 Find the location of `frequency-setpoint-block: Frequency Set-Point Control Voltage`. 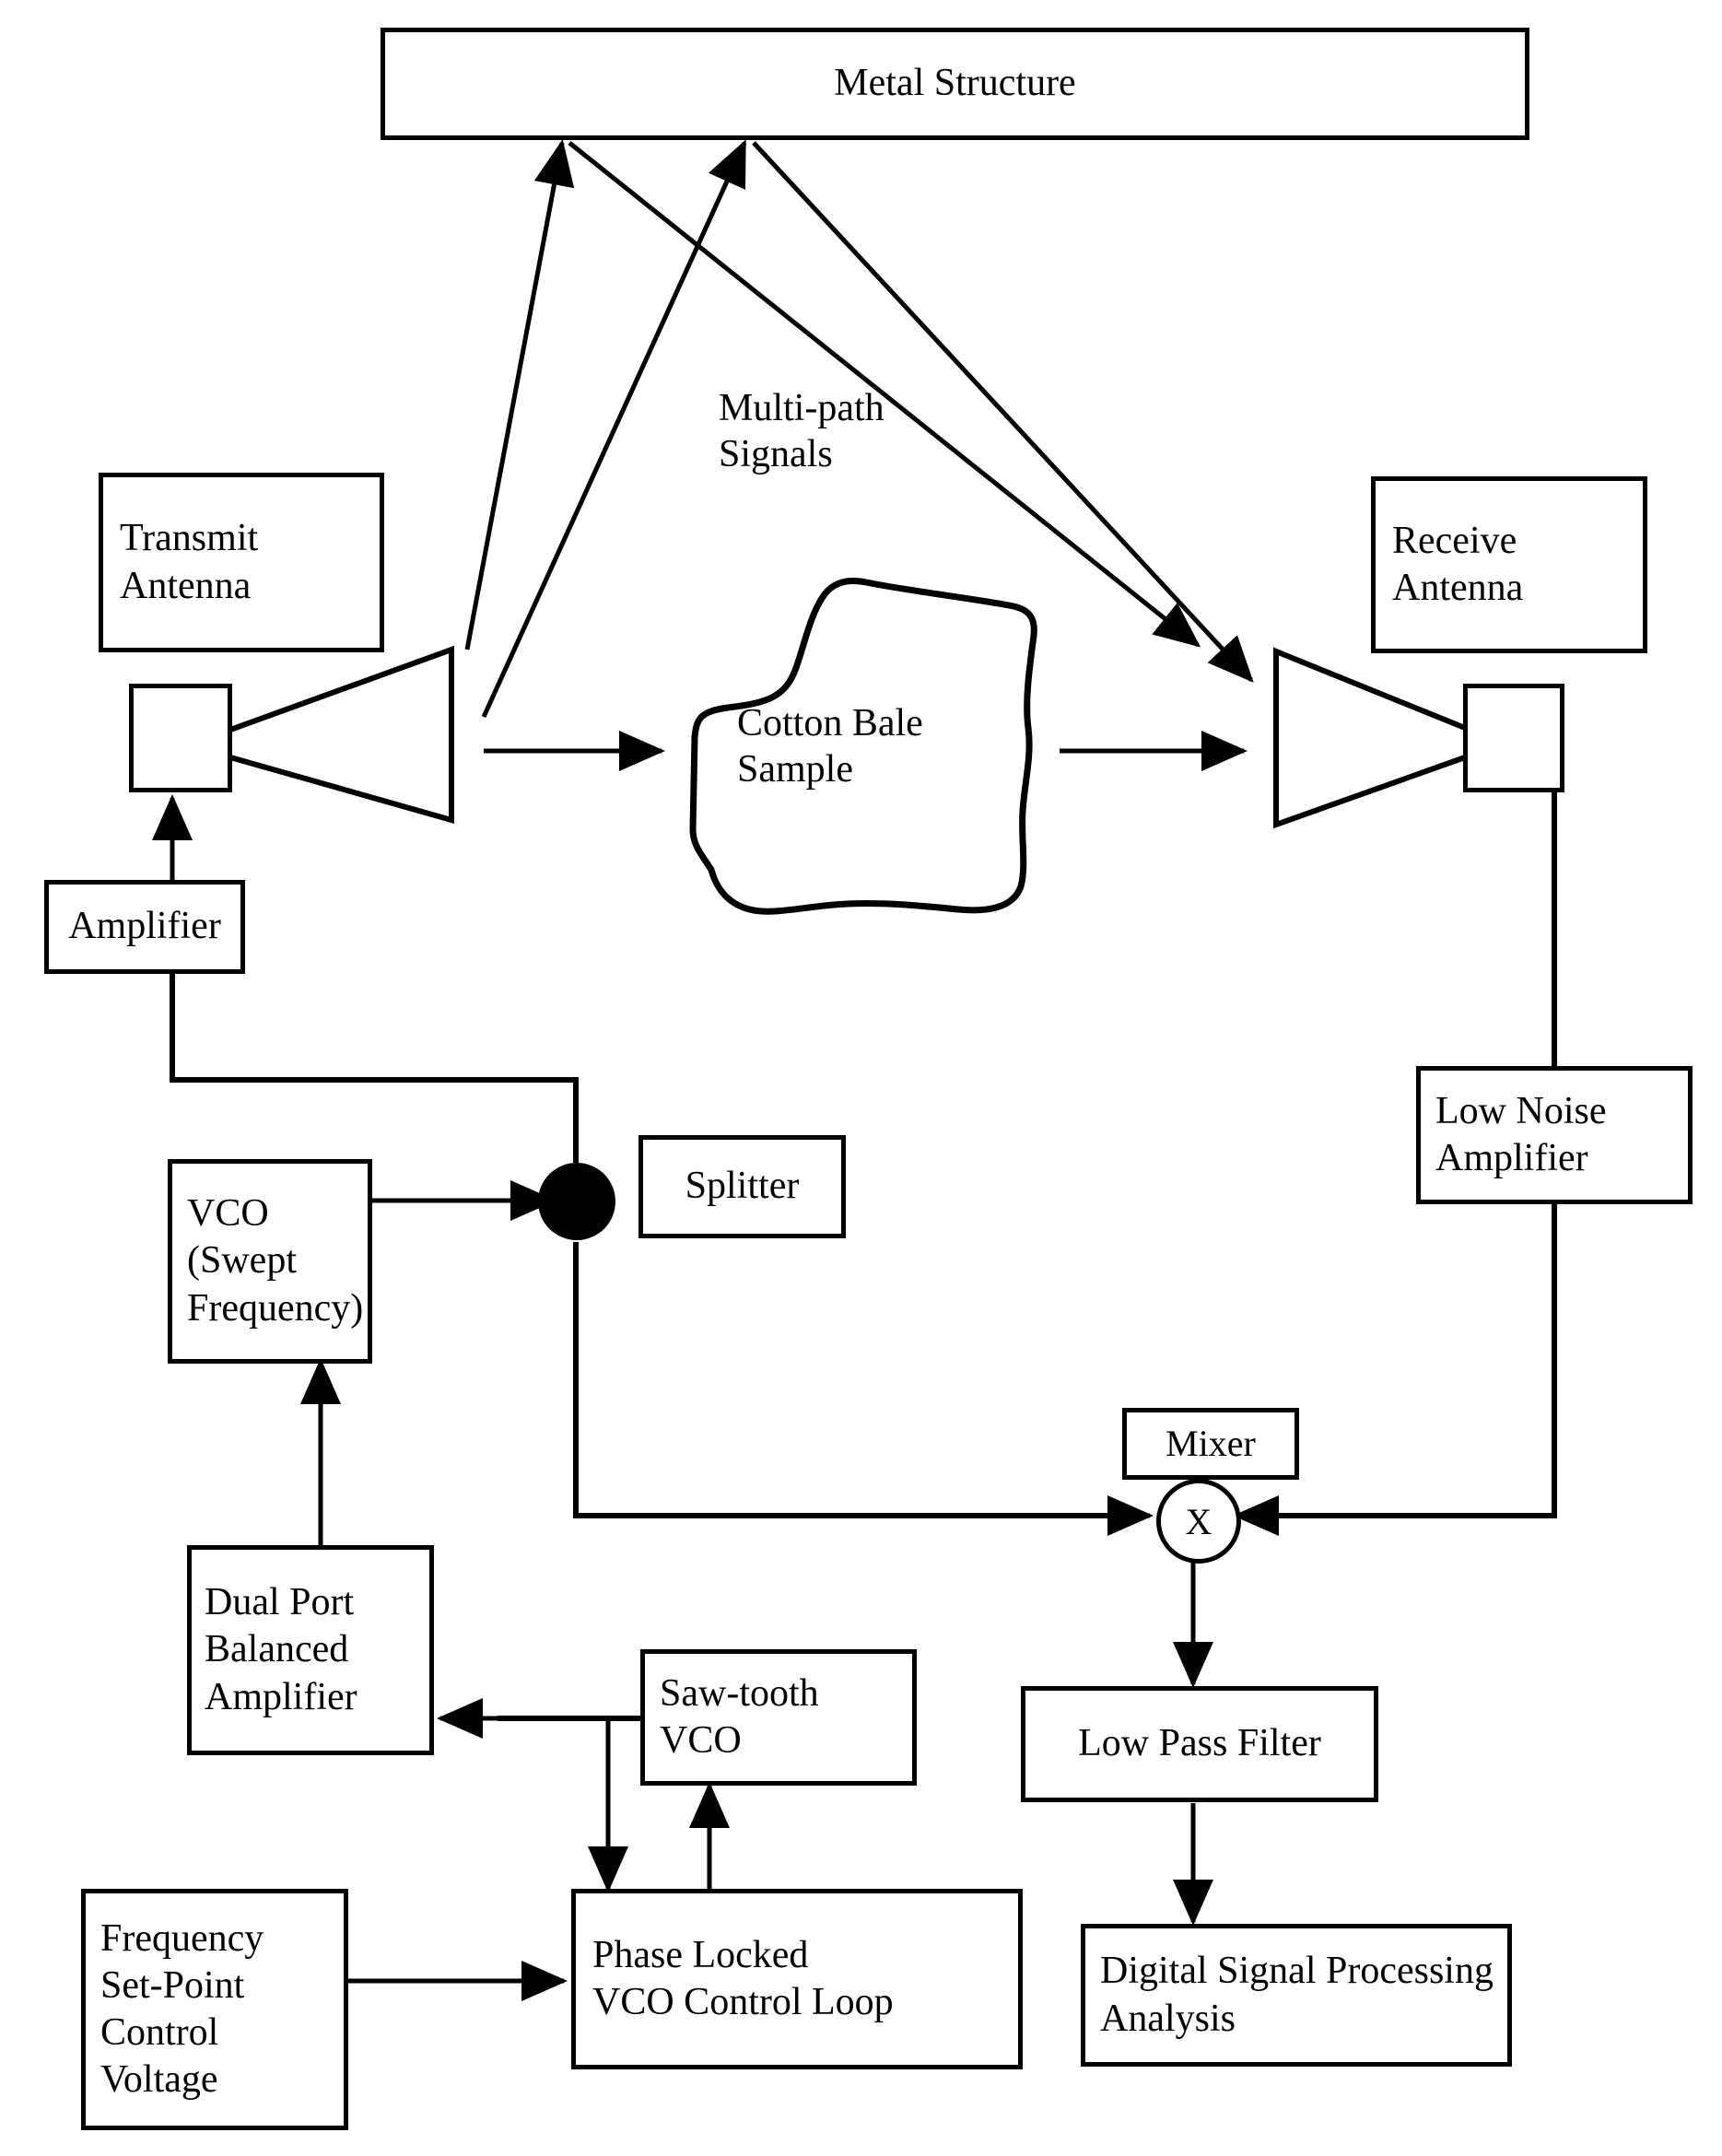

frequency-setpoint-block: Frequency Set-Point Control Voltage is located at coordinates (215, 2009).